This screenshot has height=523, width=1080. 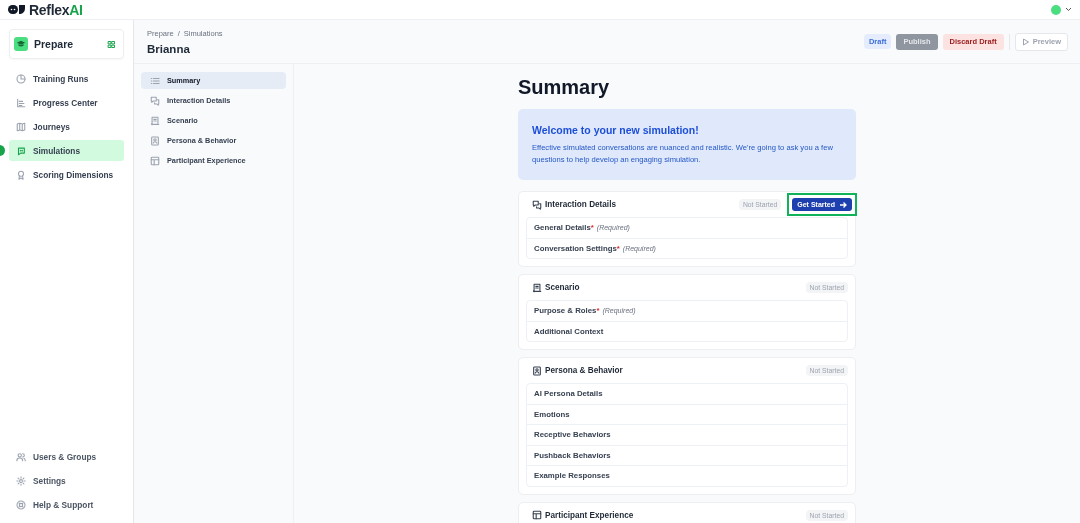 I want to click on sidebar-item: Progress Center, so click(x=66, y=102).